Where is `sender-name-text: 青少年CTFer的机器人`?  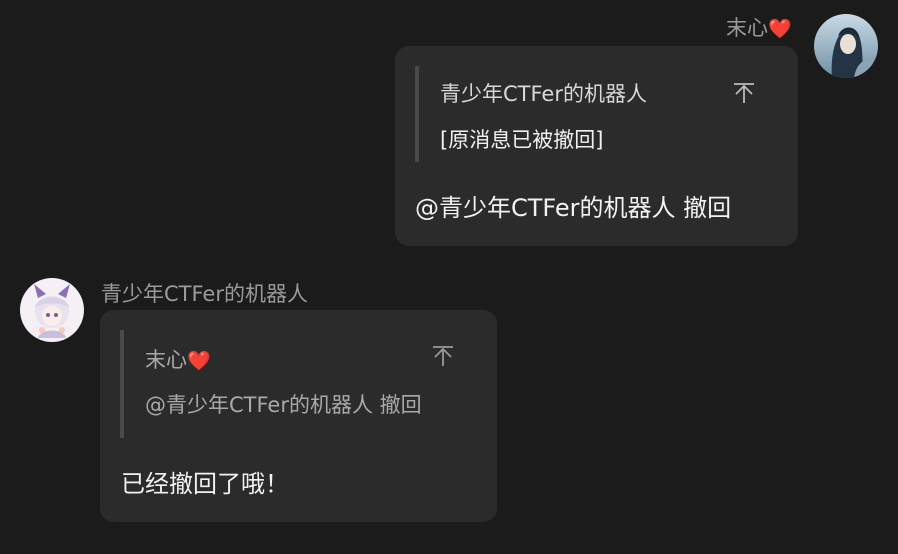
sender-name-text: 青少年CTFer的机器人 is located at coordinates (204, 294).